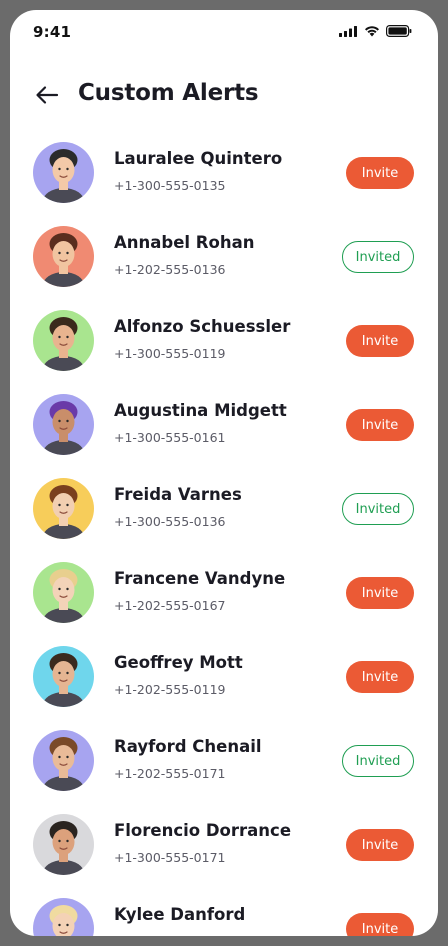 This screenshot has height=946, width=448. Describe the element at coordinates (200, 578) in the screenshot. I see `contact-name: Francene Vandyne` at that location.